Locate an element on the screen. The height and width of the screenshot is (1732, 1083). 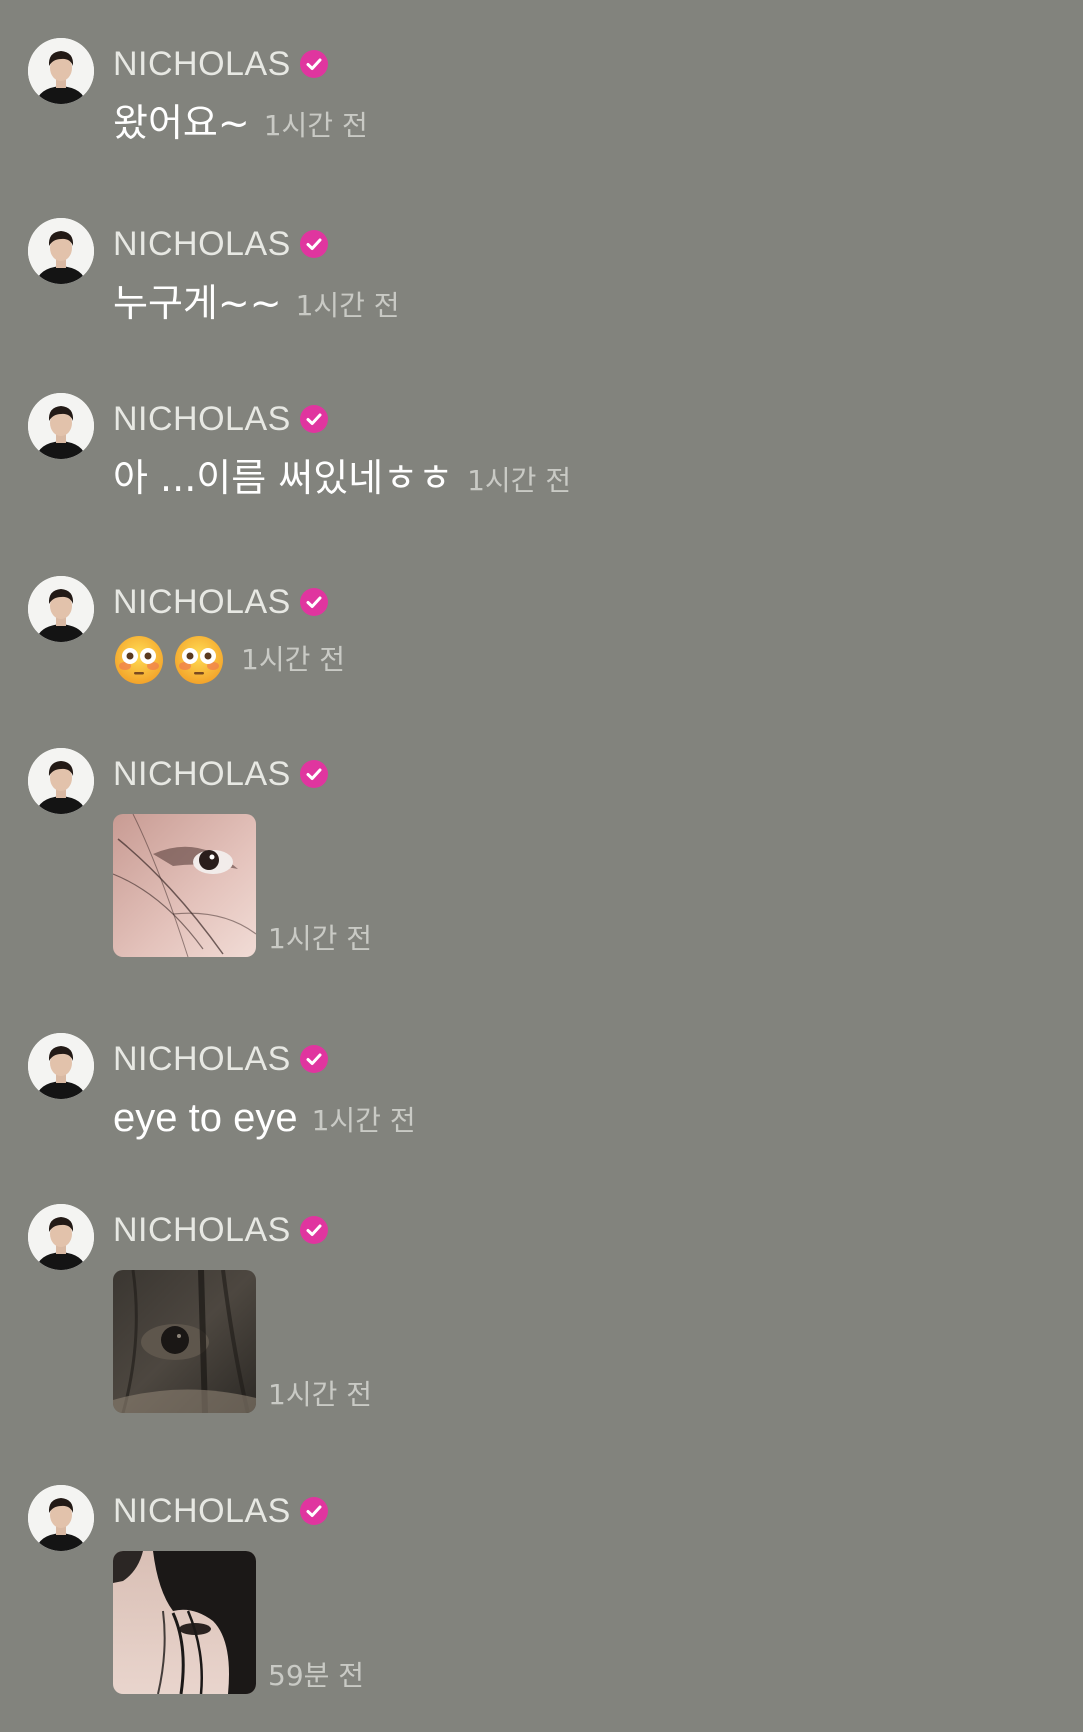
message-text: 아 ...이름 써있네ㅎㅎ is located at coordinates (283, 478).